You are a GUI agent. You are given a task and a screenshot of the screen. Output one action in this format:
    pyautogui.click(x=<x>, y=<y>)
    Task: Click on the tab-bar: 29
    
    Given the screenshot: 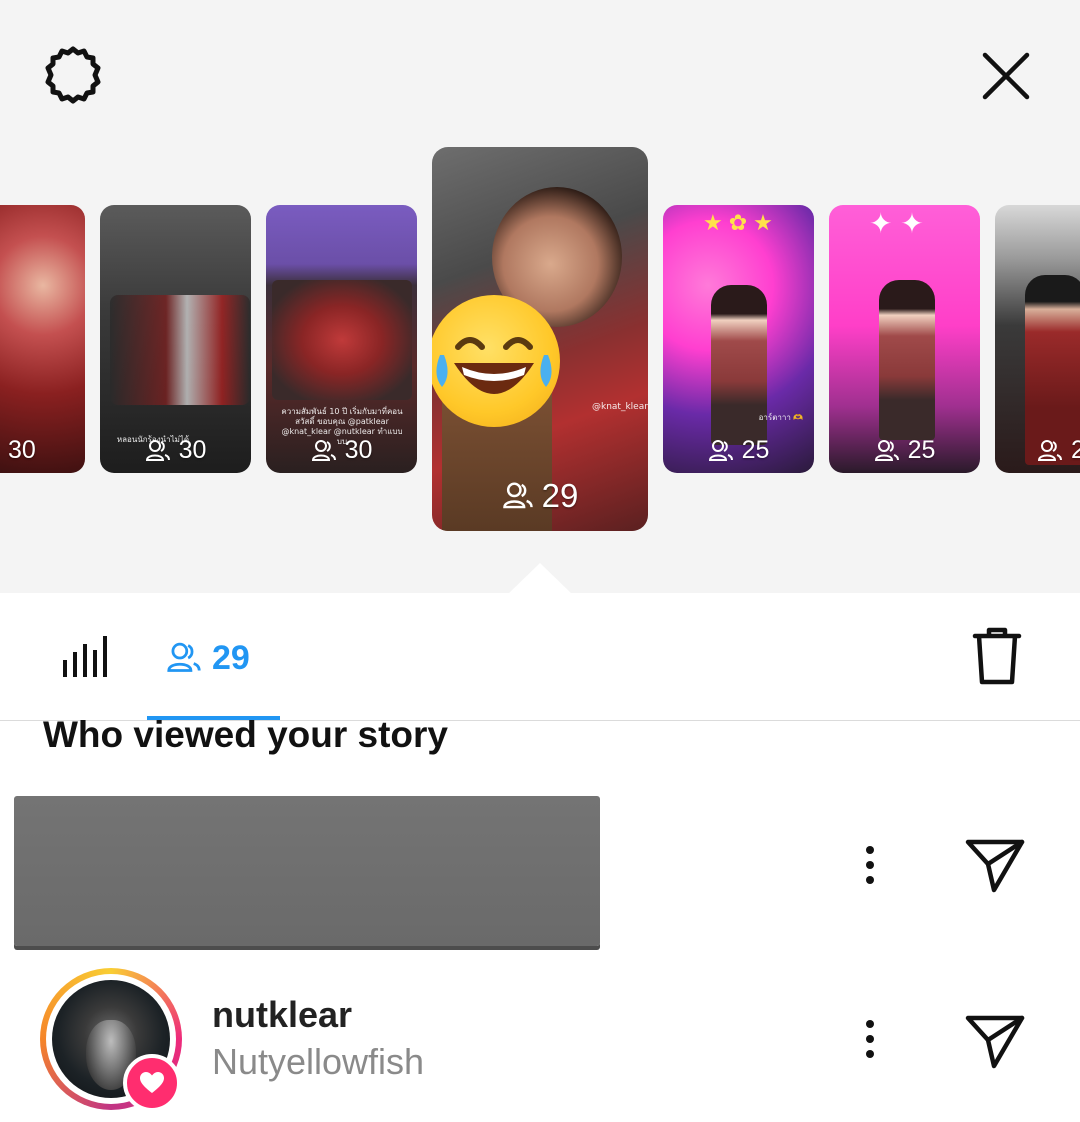 What is the action you would take?
    pyautogui.click(x=540, y=657)
    